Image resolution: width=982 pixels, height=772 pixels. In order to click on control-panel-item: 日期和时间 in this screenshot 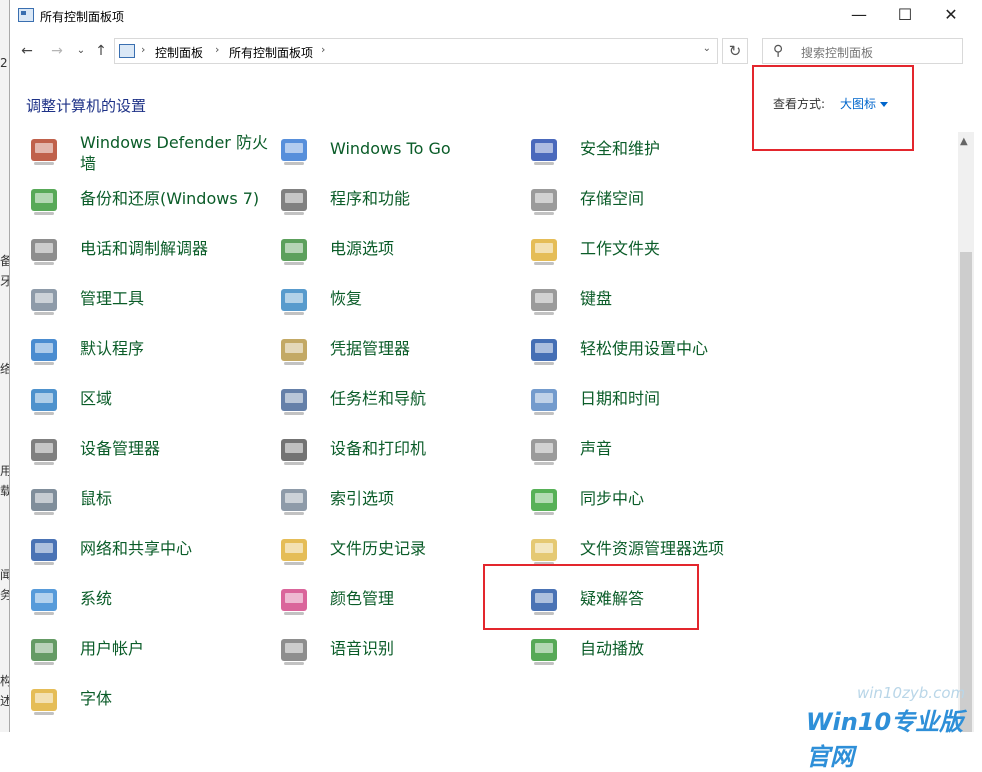, I will do `click(652, 404)`.